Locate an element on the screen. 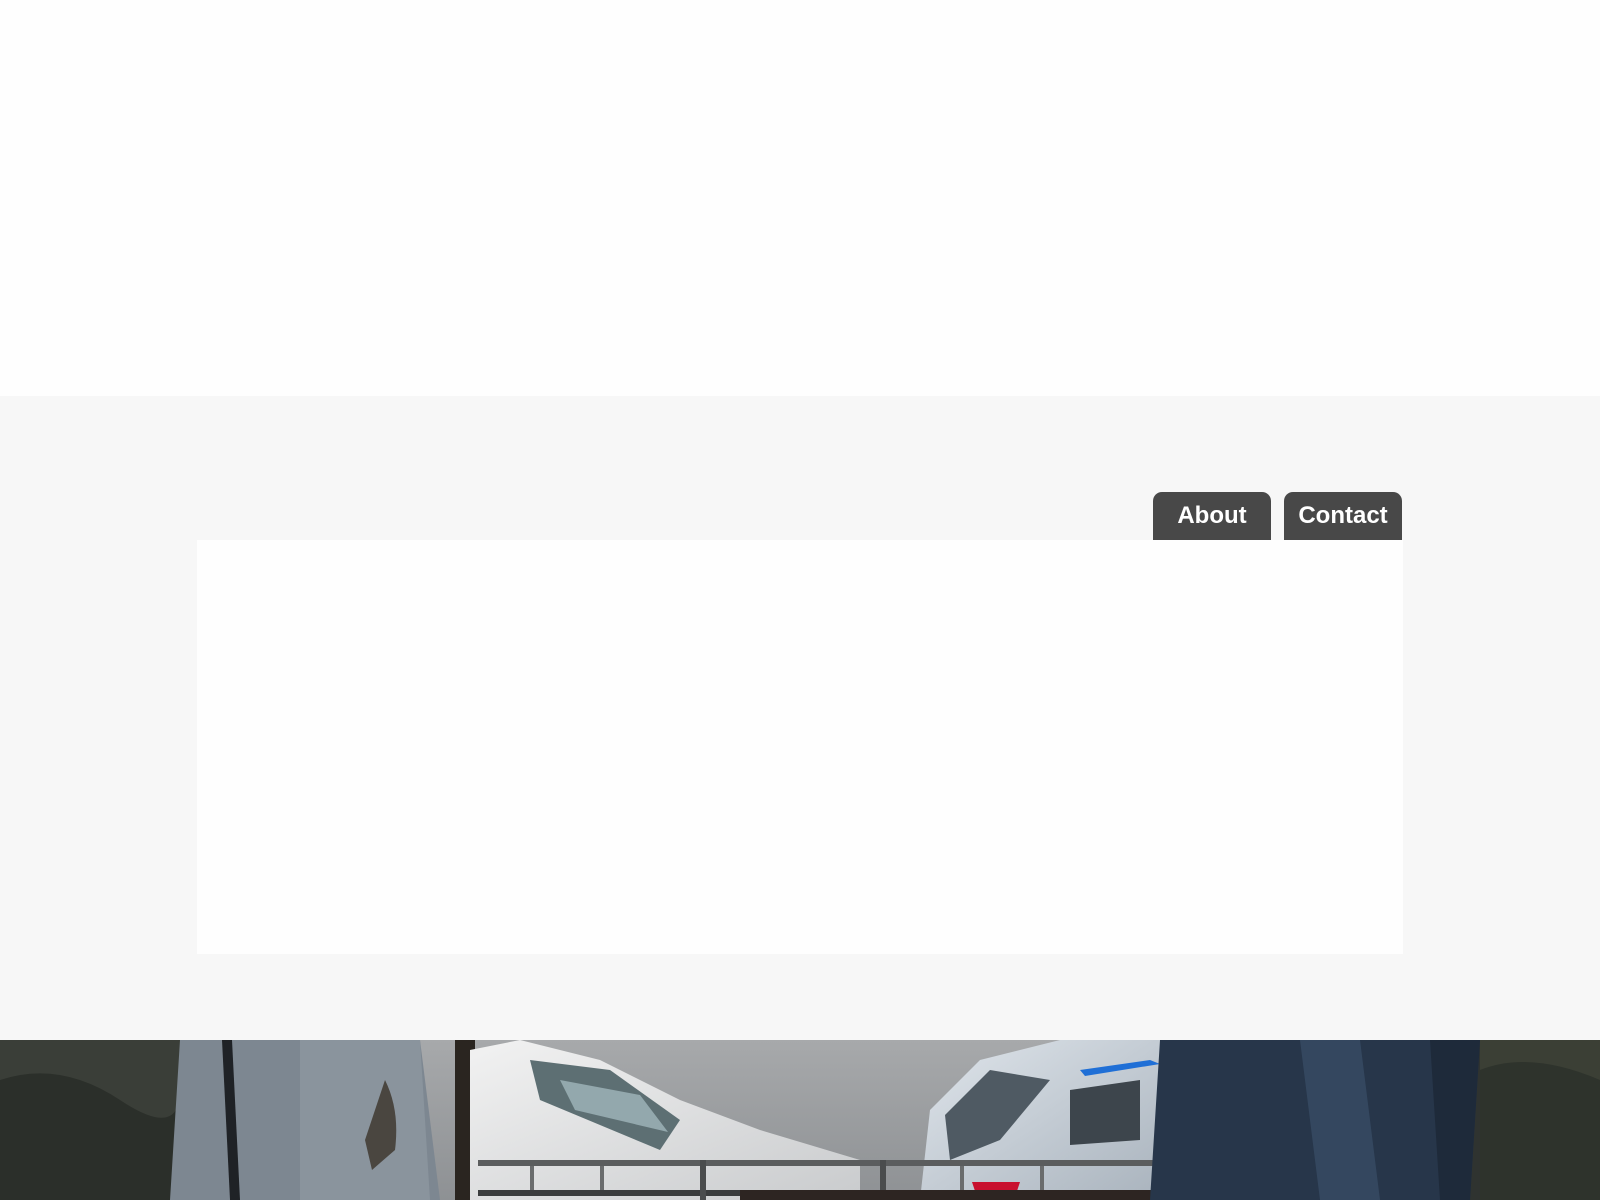  nav-tab-contact: Contact is located at coordinates (1343, 516).